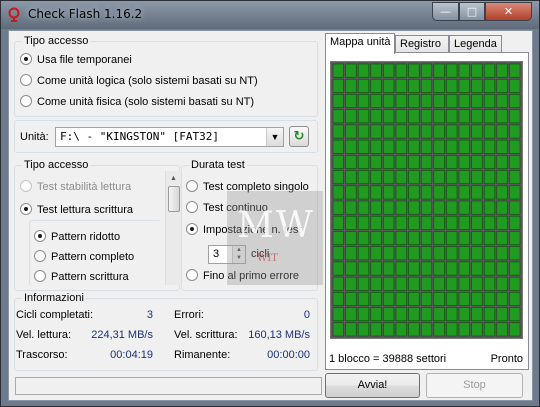  What do you see at coordinates (422, 44) in the screenshot?
I see `tab-log: Registro` at bounding box center [422, 44].